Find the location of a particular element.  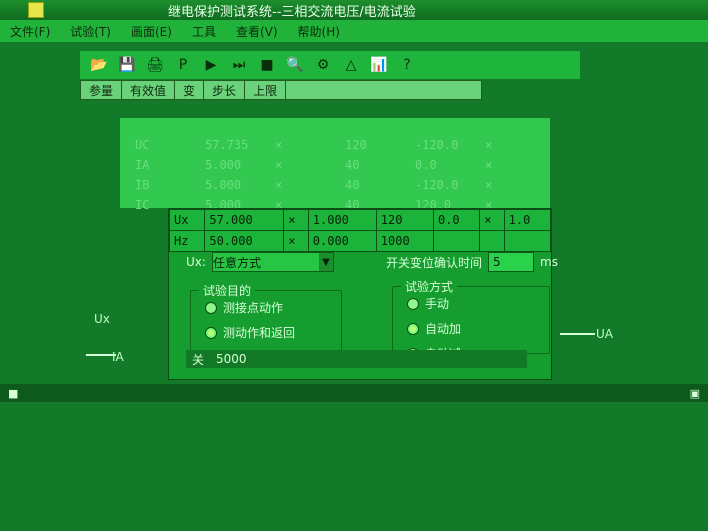

cell: Hz is located at coordinates (187, 241).